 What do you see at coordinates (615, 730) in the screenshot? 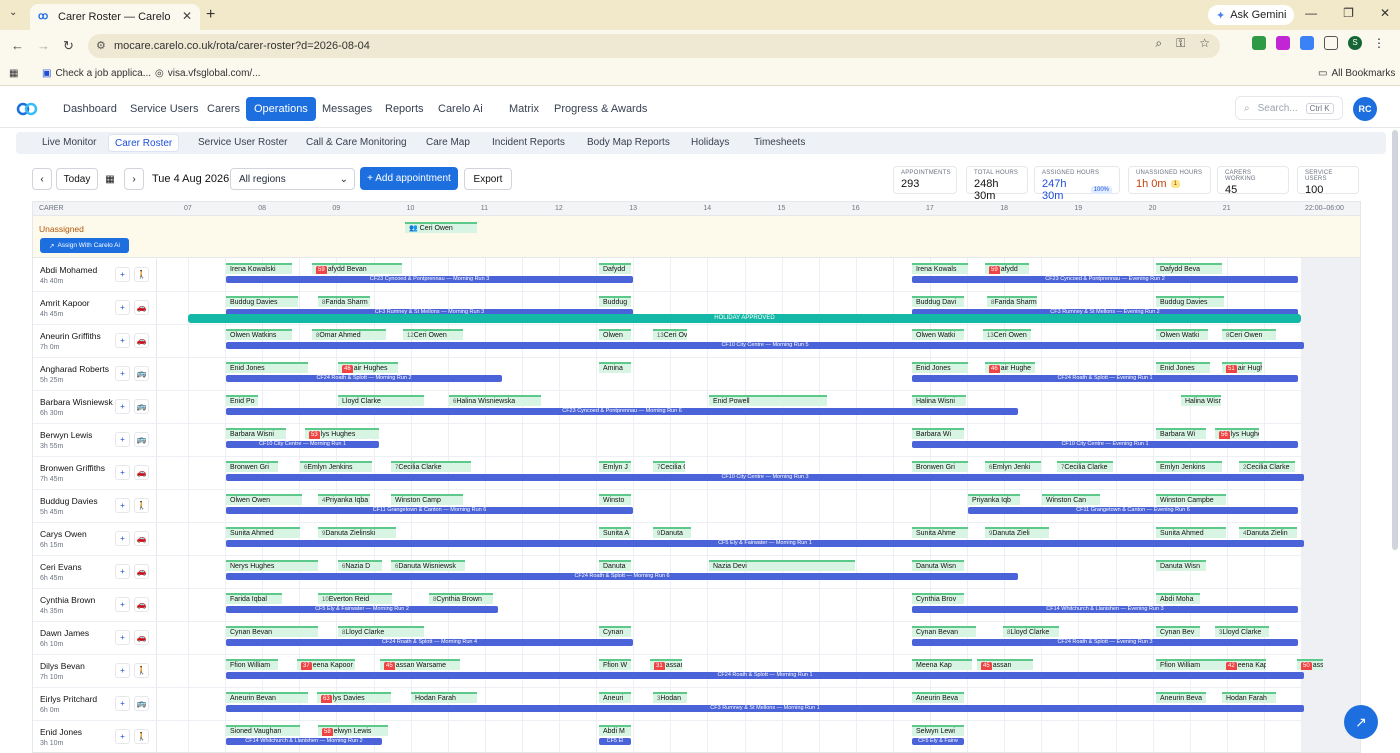
I see `appointment-block: Abdi M` at bounding box center [615, 730].